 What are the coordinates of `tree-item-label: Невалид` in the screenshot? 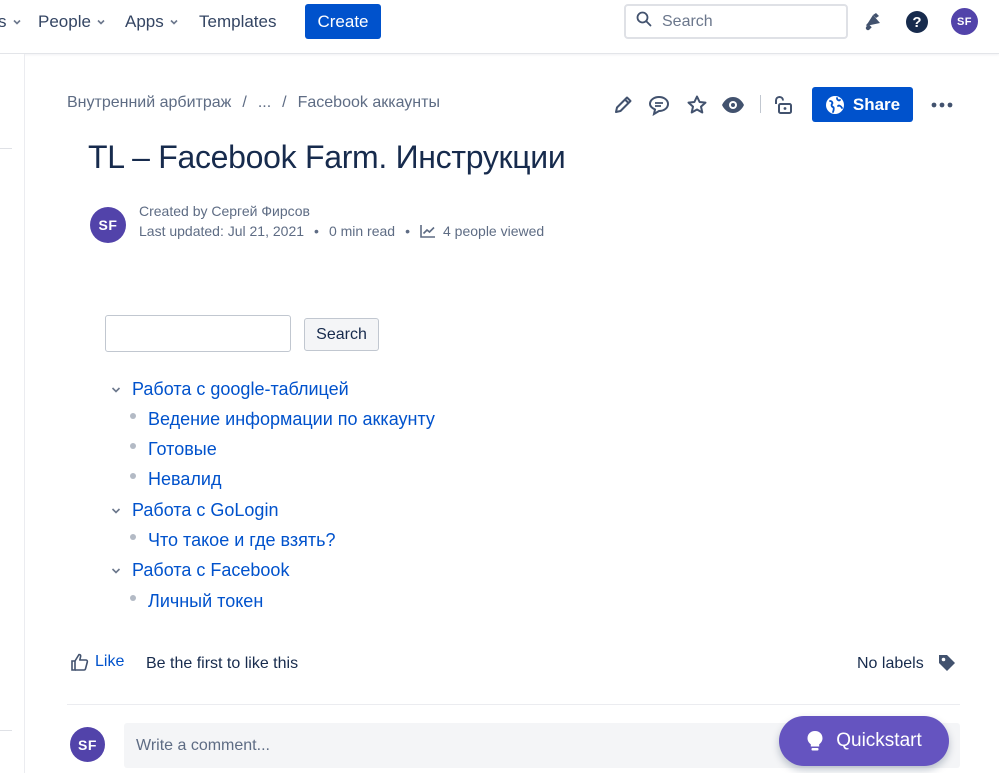 It's located at (184, 479).